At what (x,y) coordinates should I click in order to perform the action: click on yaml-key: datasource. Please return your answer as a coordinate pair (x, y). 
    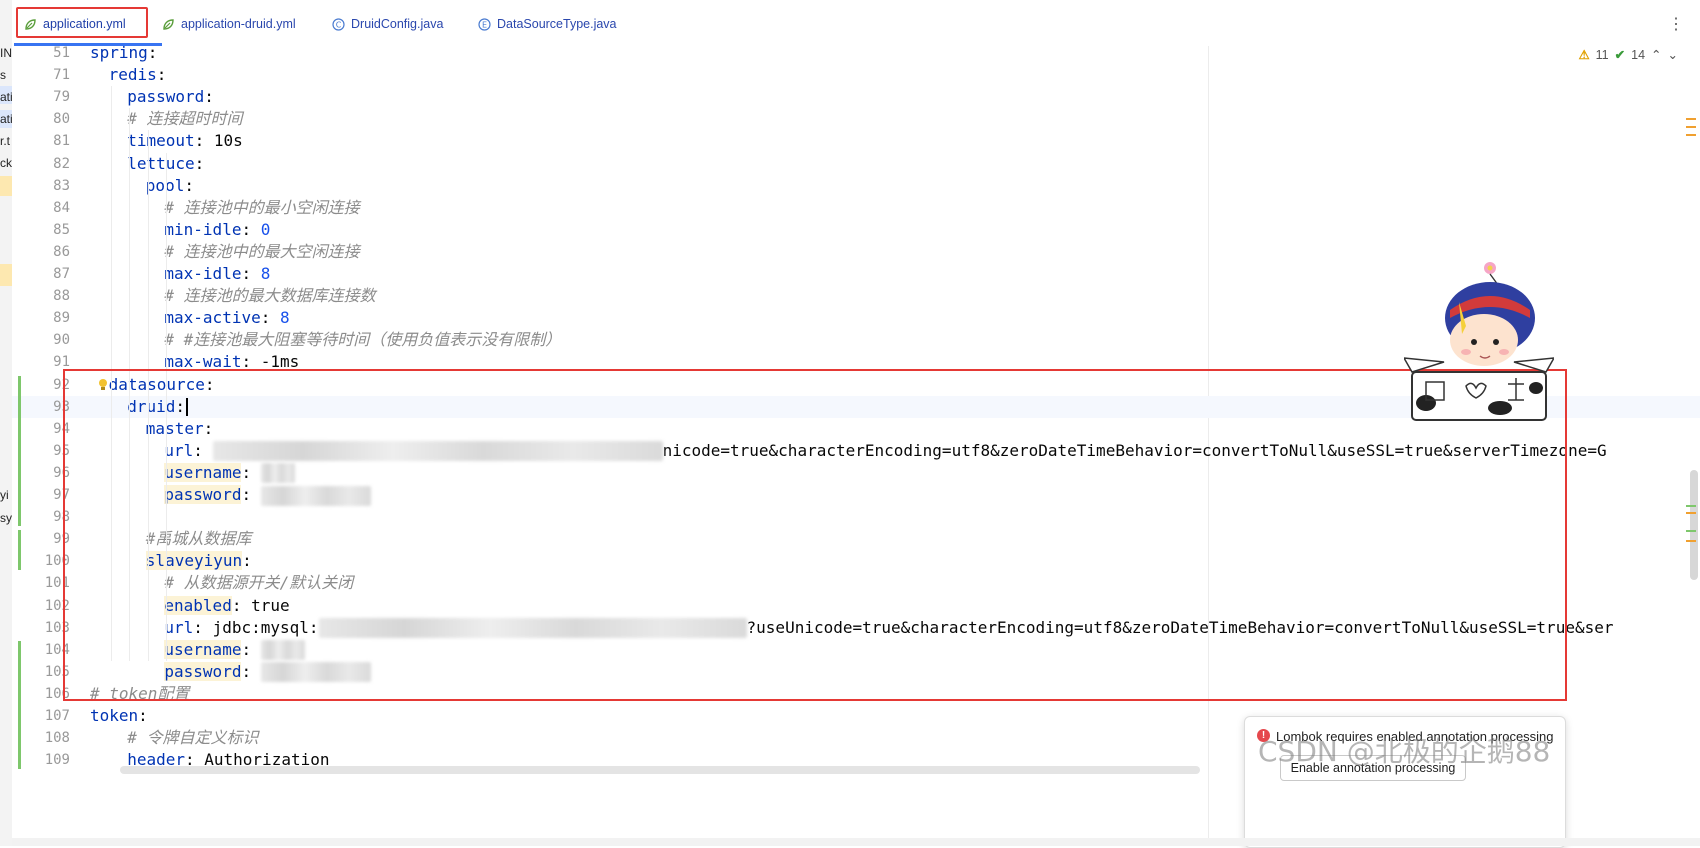
    Looking at the image, I should click on (156, 384).